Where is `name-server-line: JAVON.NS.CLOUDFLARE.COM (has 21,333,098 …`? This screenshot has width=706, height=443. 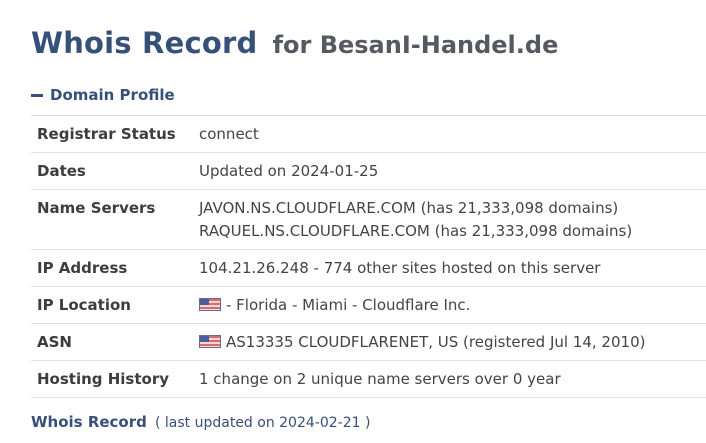
name-server-line: JAVON.NS.CLOUDFLARE.COM (has 21,333,098 … is located at coordinates (409, 208).